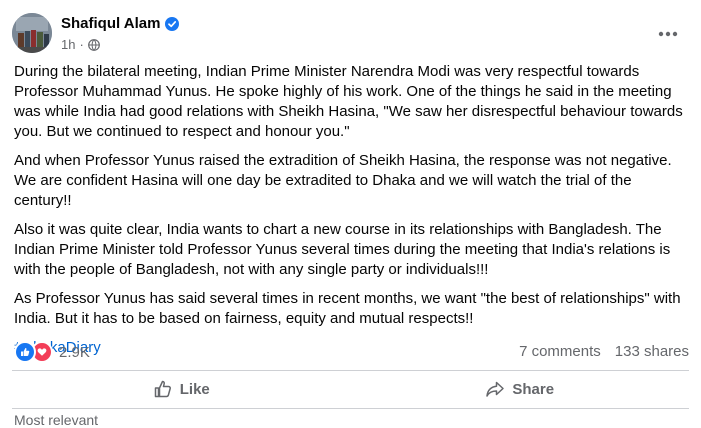 The height and width of the screenshot is (428, 701). I want to click on like-label: Like, so click(194, 389).